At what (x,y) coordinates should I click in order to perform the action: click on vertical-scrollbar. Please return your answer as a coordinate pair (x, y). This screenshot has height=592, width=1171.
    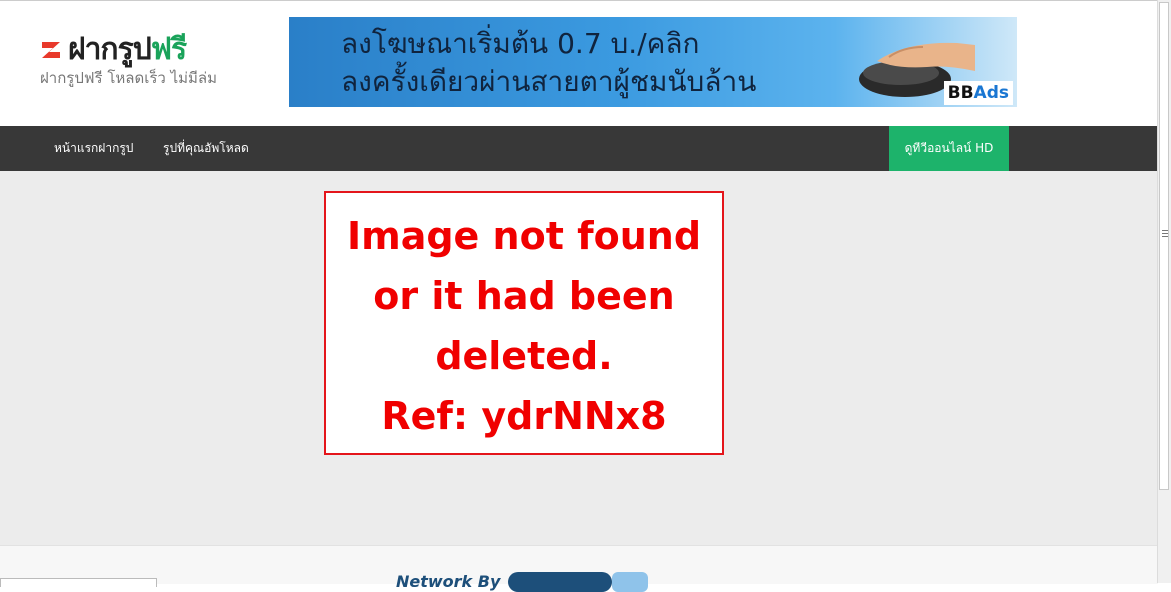
    Looking at the image, I should click on (1164, 291).